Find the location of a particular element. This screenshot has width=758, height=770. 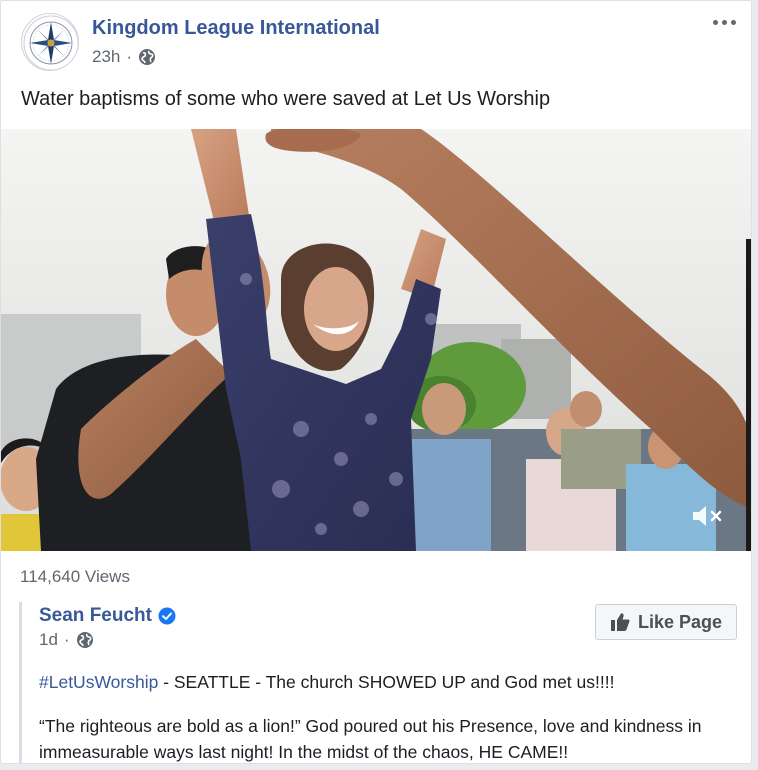

thumbs-up-icon is located at coordinates (620, 622).